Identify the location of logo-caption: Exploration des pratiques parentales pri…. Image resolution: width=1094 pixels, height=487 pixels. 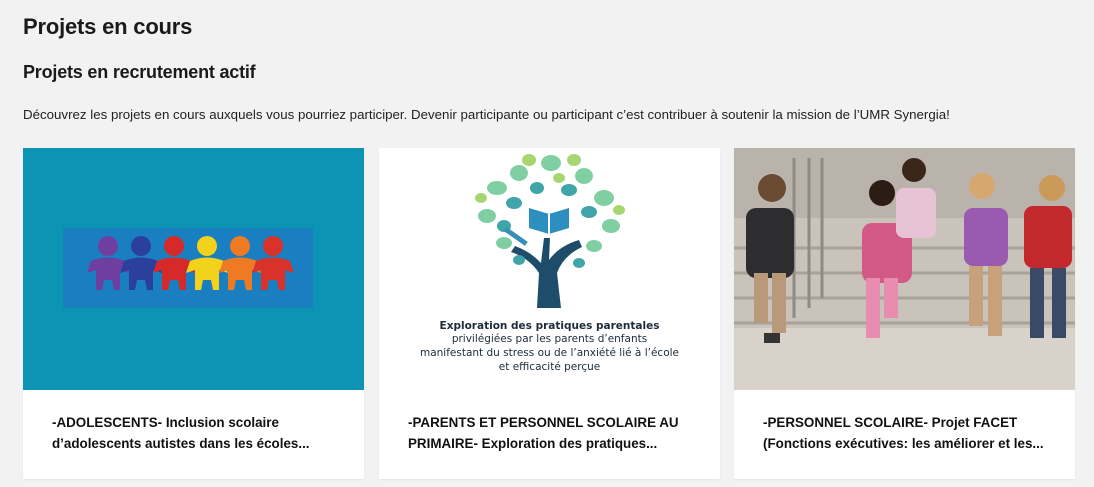
(549, 346).